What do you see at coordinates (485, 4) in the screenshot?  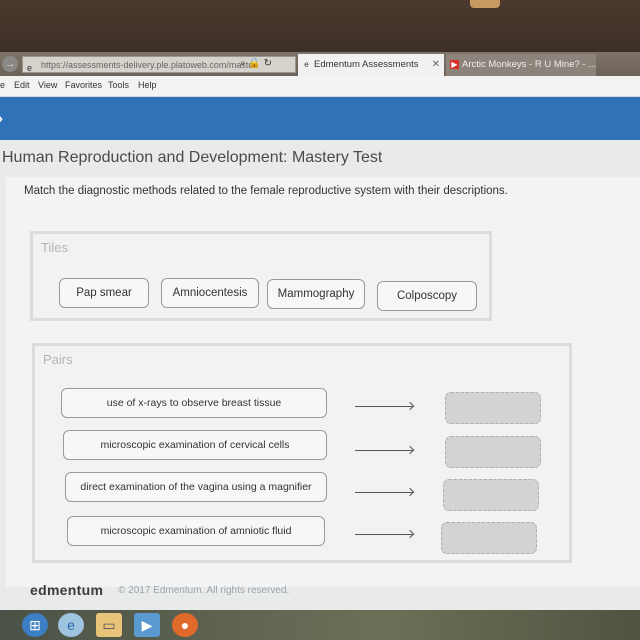 I see `webcam-icon` at bounding box center [485, 4].